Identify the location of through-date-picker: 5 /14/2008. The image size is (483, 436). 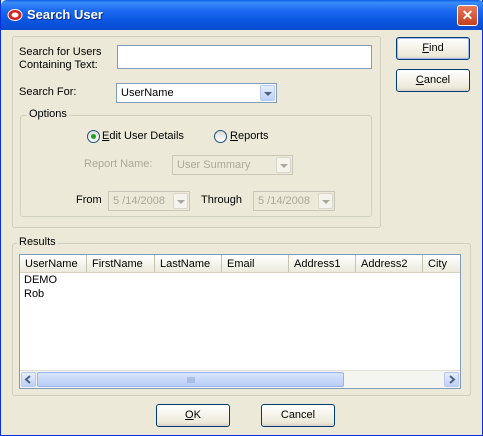
(294, 201).